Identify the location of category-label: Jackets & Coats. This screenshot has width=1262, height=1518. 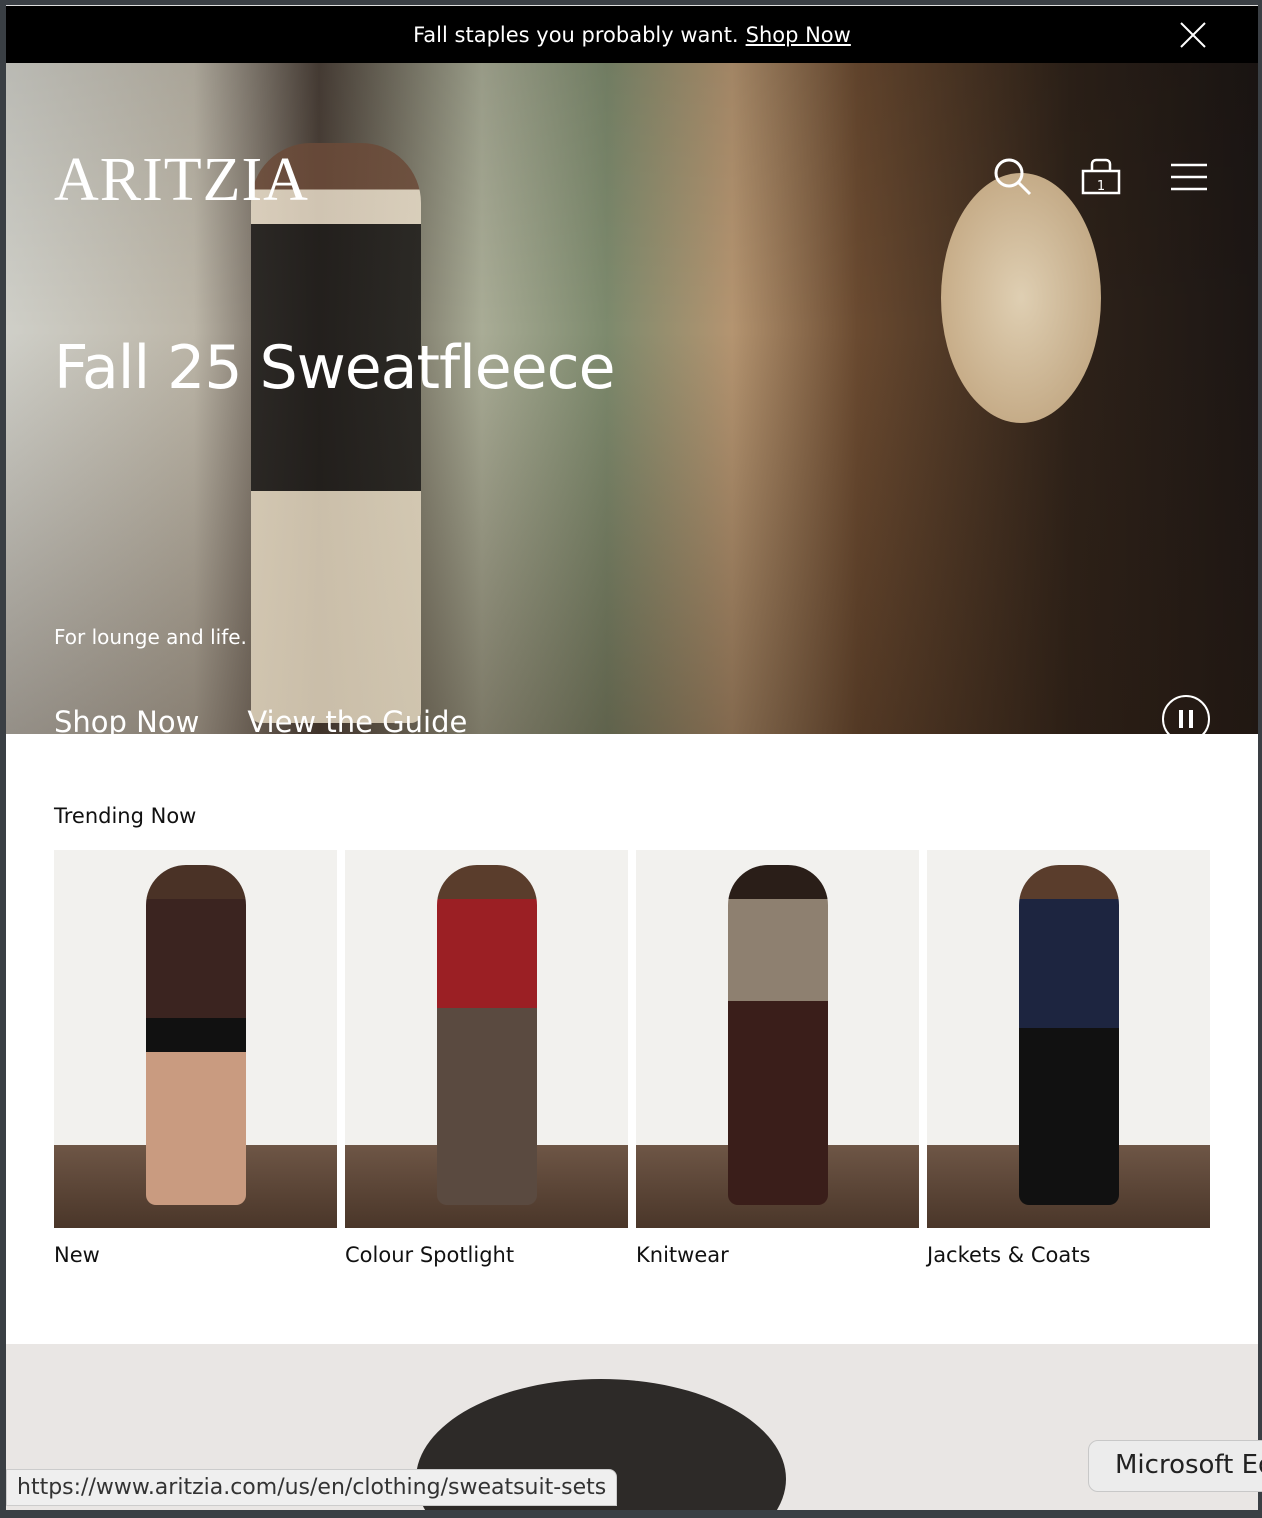
(1068, 1255).